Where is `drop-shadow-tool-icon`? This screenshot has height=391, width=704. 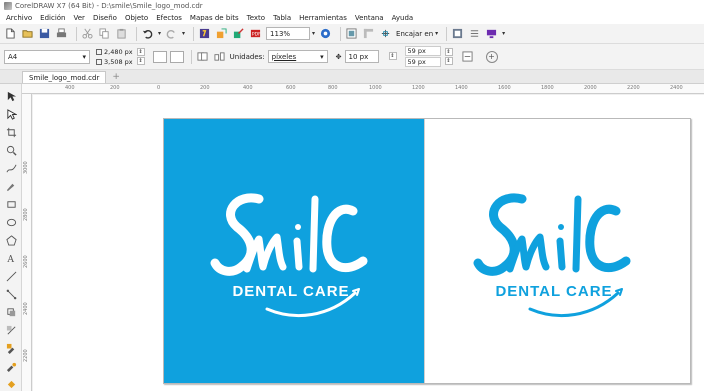 drop-shadow-tool-icon is located at coordinates (11, 312).